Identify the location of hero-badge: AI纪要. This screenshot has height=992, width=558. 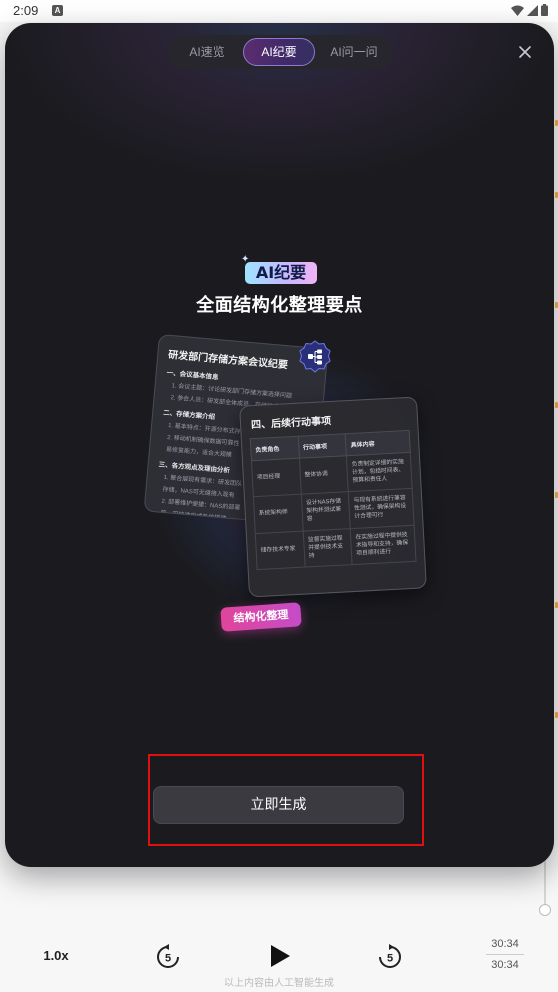
(281, 273).